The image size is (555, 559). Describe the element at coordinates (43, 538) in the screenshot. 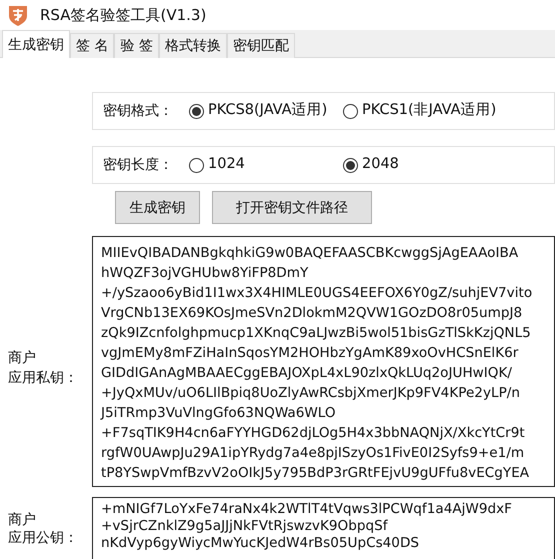

I see `field-label: 应用公钥：` at that location.